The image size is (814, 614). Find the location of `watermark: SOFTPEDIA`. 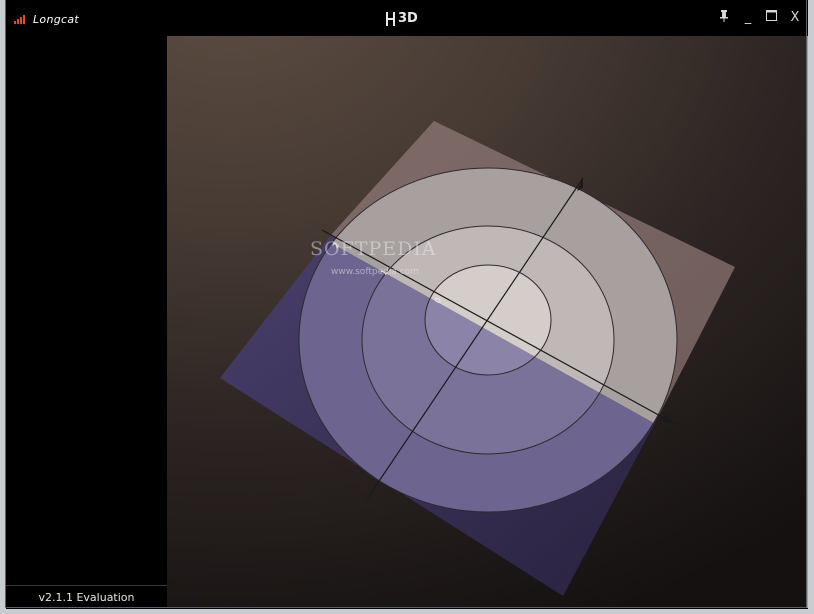

watermark: SOFTPEDIA is located at coordinates (373, 249).